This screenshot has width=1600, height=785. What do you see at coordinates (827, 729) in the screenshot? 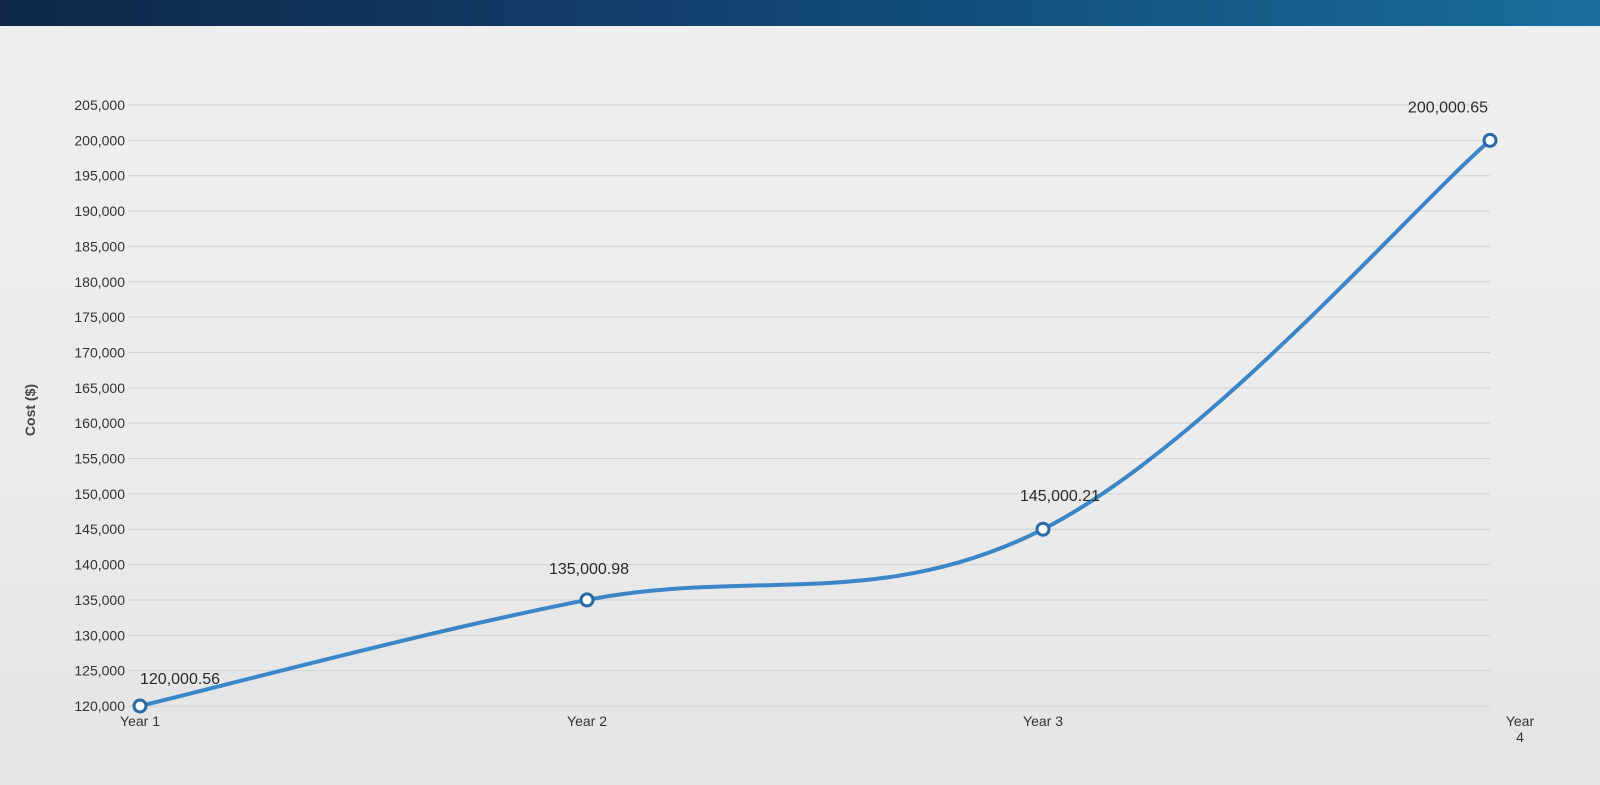
I see `x-axis-ticks: Year 1 Year 2 Year 3 Year 4` at bounding box center [827, 729].